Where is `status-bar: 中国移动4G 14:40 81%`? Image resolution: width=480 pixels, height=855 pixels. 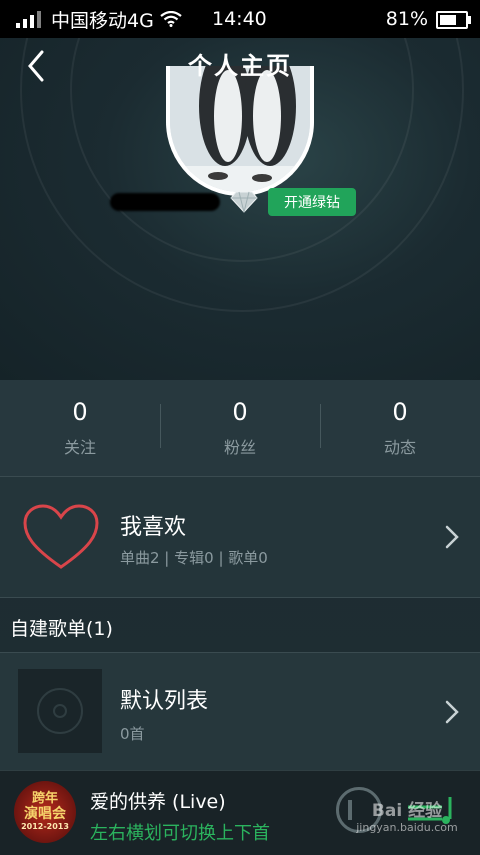 status-bar: 中国移动4G 14:40 81% is located at coordinates (240, 19).